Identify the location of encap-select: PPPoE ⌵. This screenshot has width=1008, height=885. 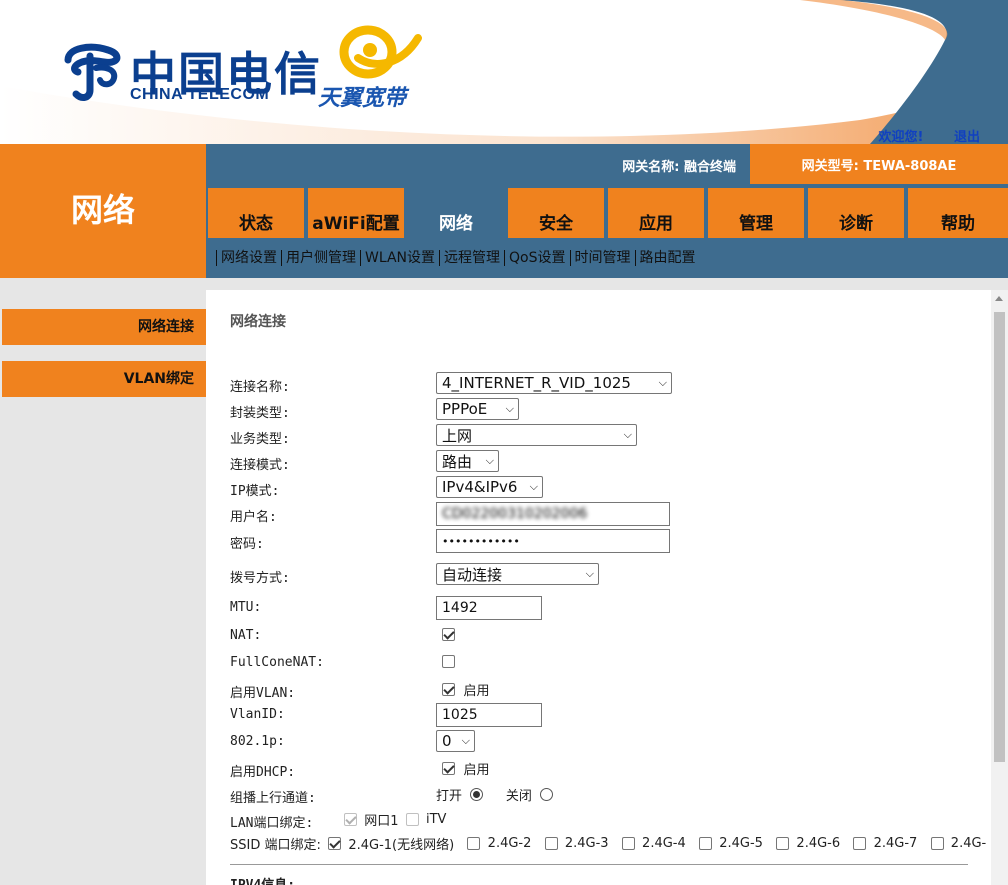
(477, 409).